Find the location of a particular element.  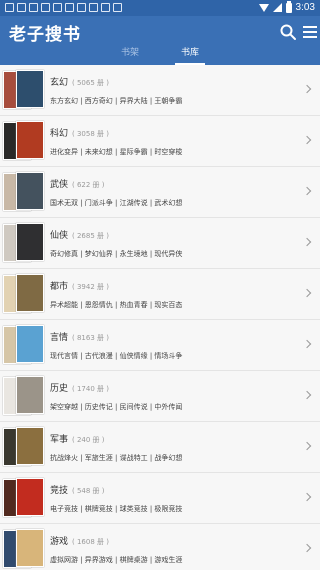

book-count: ( 3058 册 ) is located at coordinates (90, 133).